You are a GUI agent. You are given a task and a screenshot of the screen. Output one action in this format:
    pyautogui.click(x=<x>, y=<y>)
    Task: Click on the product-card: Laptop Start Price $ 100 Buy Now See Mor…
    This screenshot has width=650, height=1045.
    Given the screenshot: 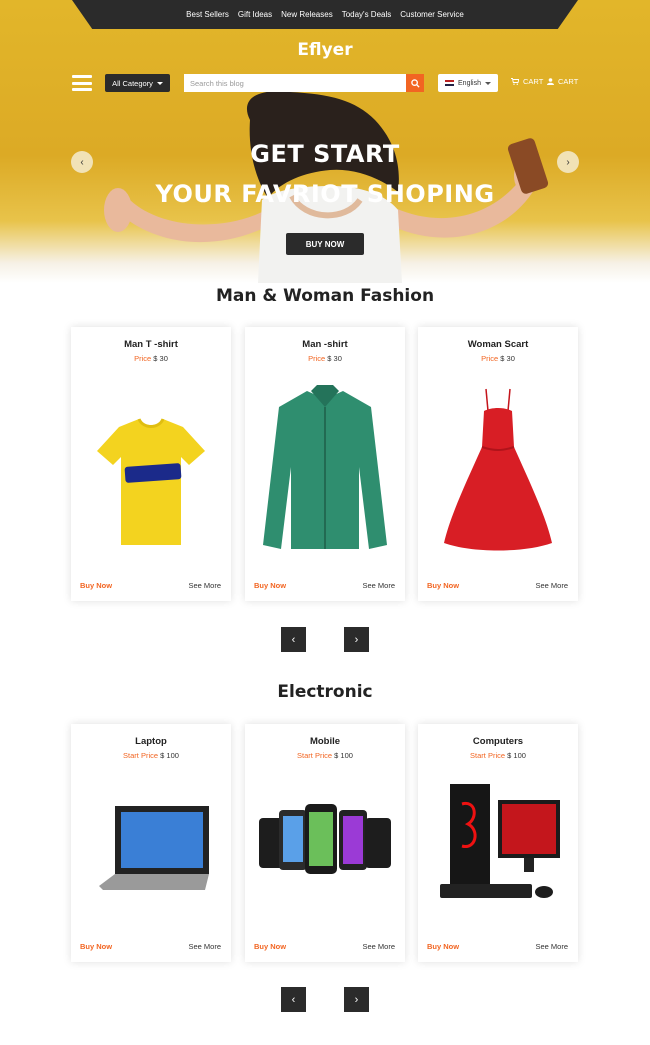 What is the action you would take?
    pyautogui.click(x=151, y=843)
    